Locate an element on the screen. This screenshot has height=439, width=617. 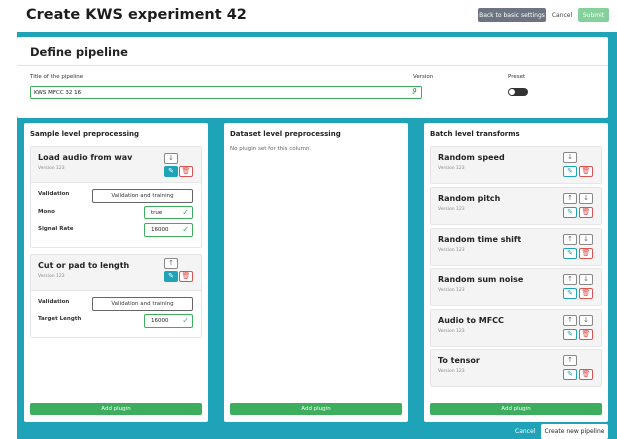
preset-toggle is located at coordinates (518, 92).